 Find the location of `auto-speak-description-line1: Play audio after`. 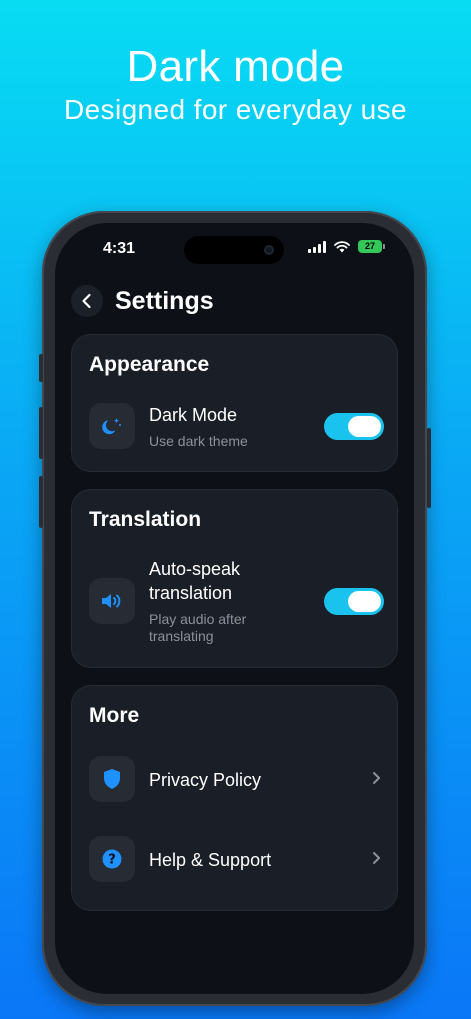

auto-speak-description-line1: Play audio after is located at coordinates (198, 619).